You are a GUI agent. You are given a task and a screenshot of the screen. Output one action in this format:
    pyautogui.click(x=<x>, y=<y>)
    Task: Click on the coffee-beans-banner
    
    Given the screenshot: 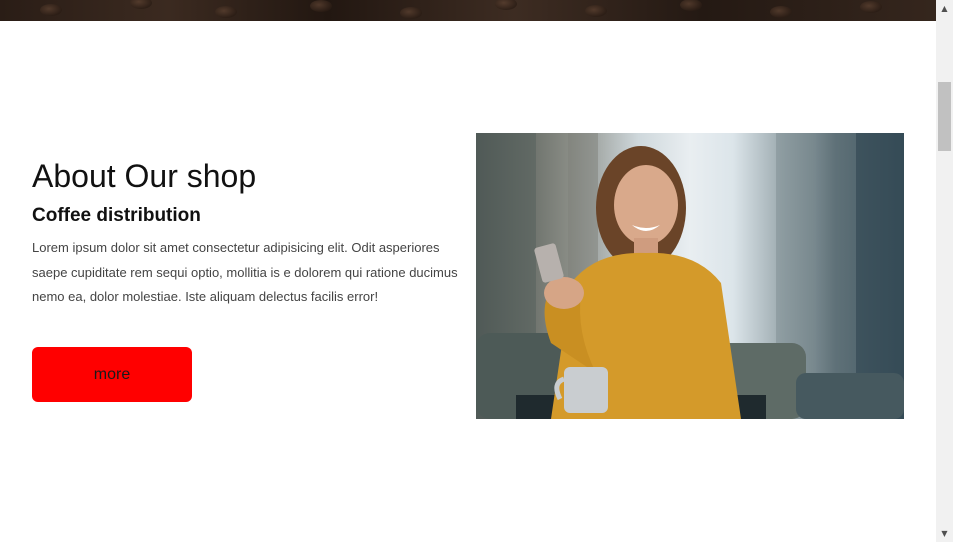 What is the action you would take?
    pyautogui.click(x=468, y=10)
    